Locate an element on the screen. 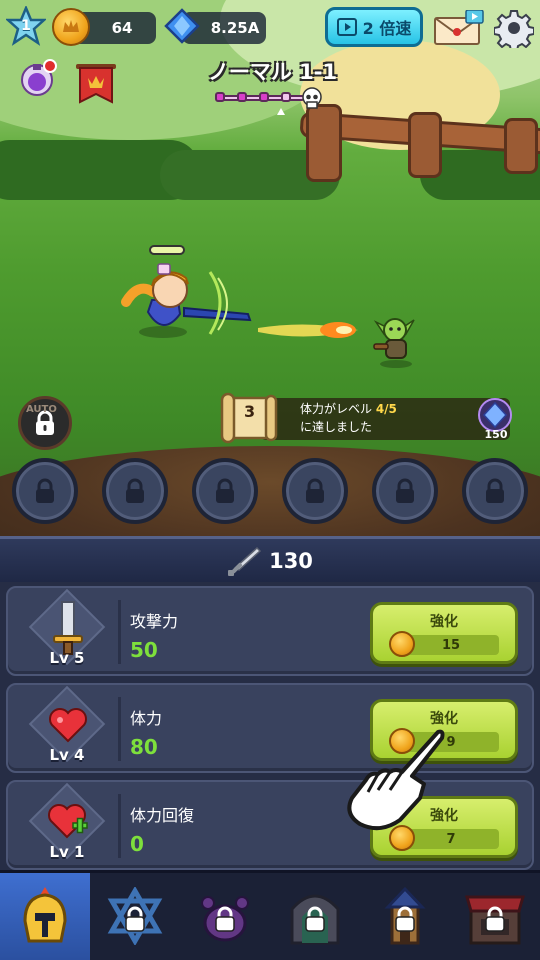  nav-tab-dungeon is located at coordinates (315, 916).